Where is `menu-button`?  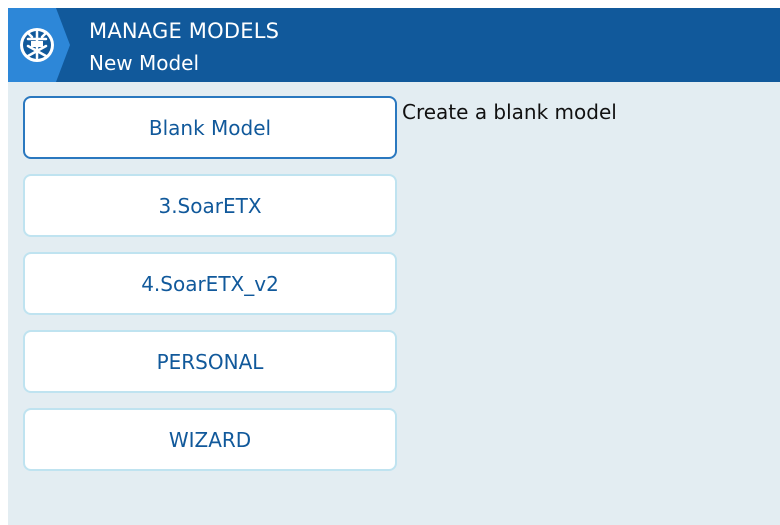 menu-button is located at coordinates (39, 45).